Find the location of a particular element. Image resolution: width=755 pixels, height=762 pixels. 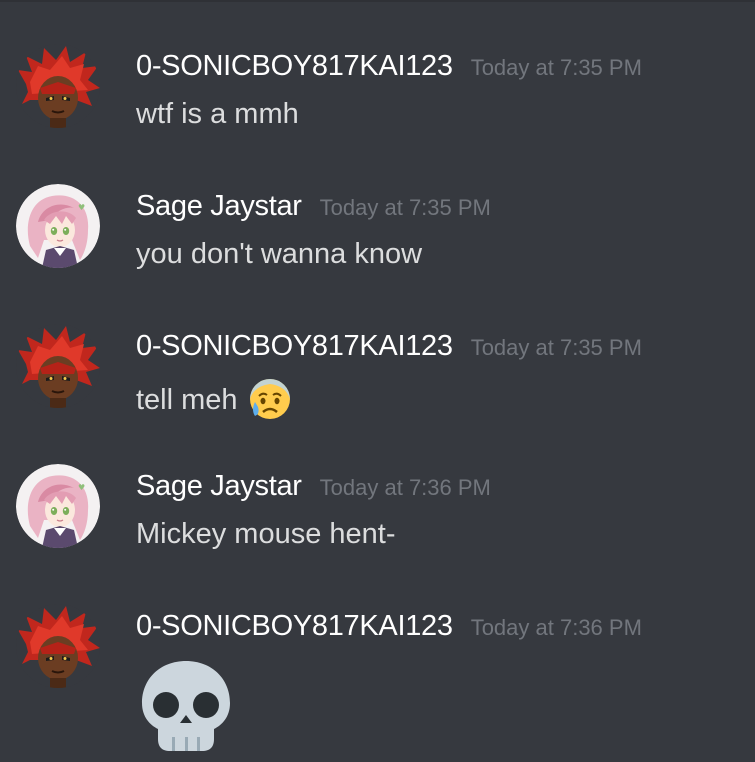

message-text: Mickey mouse hent- is located at coordinates (266, 534).